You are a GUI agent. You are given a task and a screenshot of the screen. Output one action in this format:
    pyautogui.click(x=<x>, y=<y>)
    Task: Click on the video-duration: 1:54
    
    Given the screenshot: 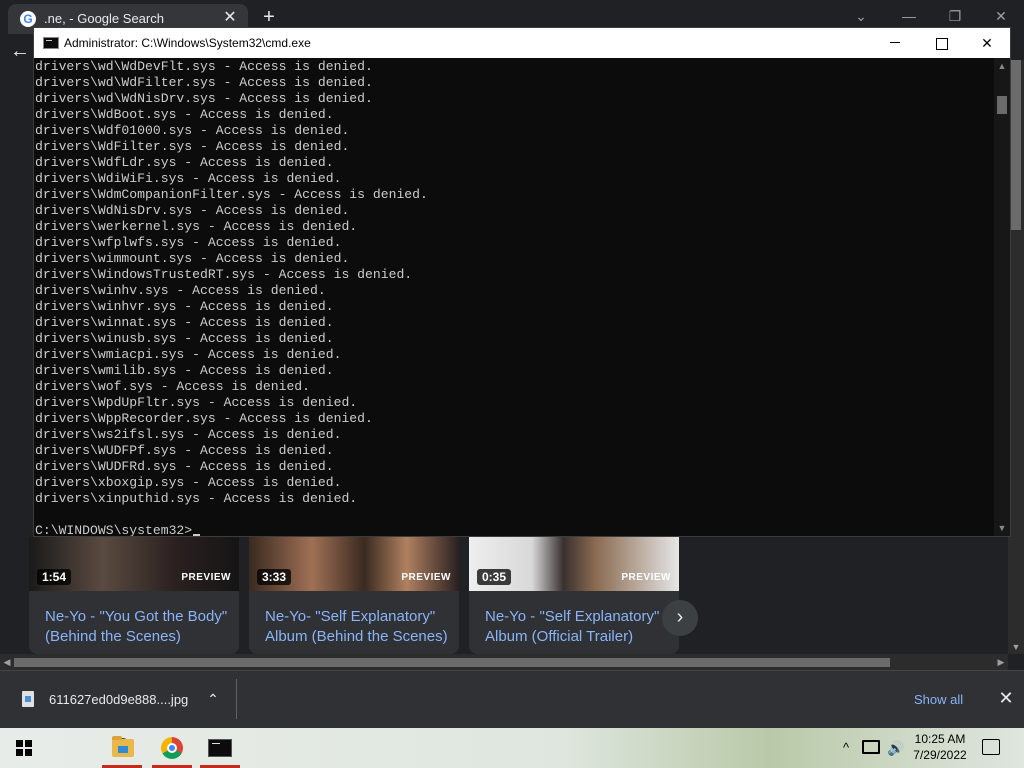 What is the action you would take?
    pyautogui.click(x=54, y=577)
    